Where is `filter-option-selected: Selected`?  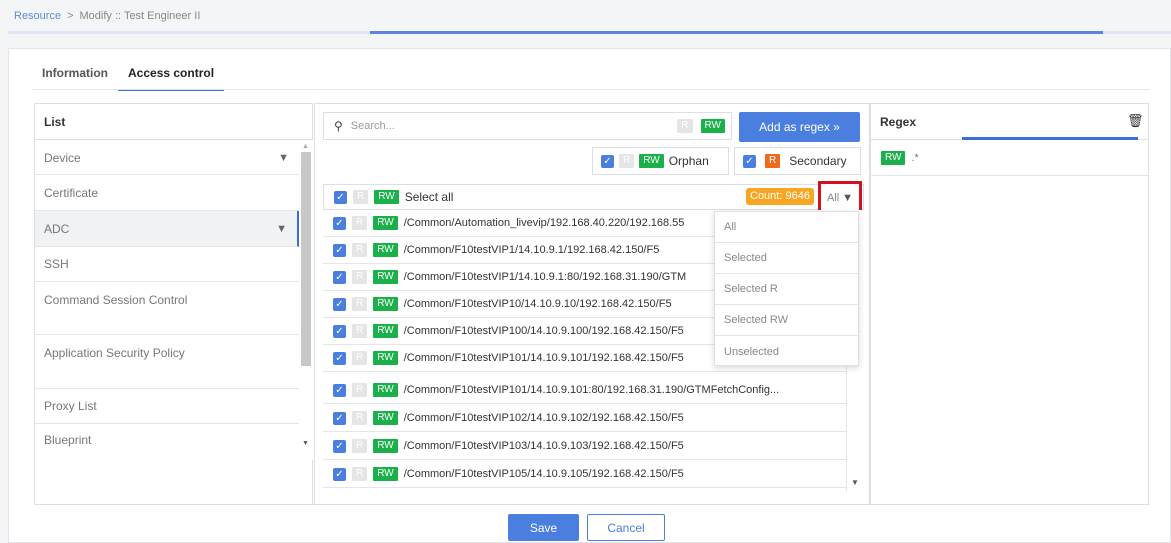
filter-option-selected: Selected is located at coordinates (786, 258).